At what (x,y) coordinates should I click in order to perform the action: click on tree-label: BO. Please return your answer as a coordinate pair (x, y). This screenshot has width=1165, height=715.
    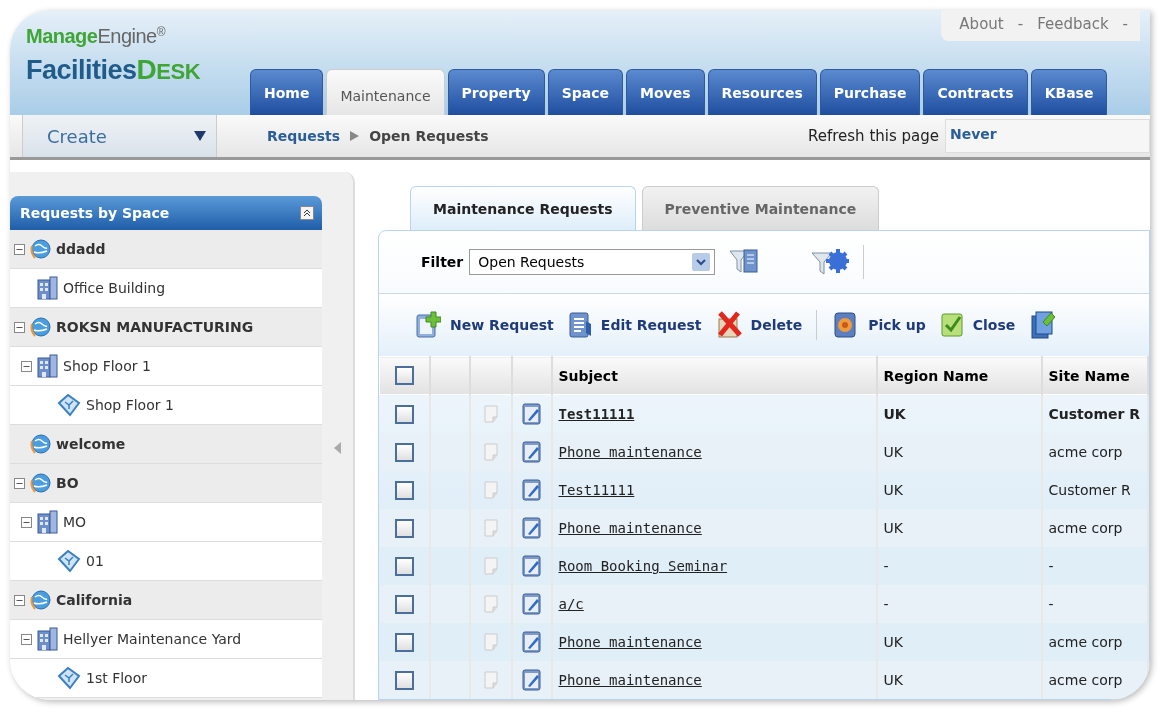
    Looking at the image, I should click on (67, 483).